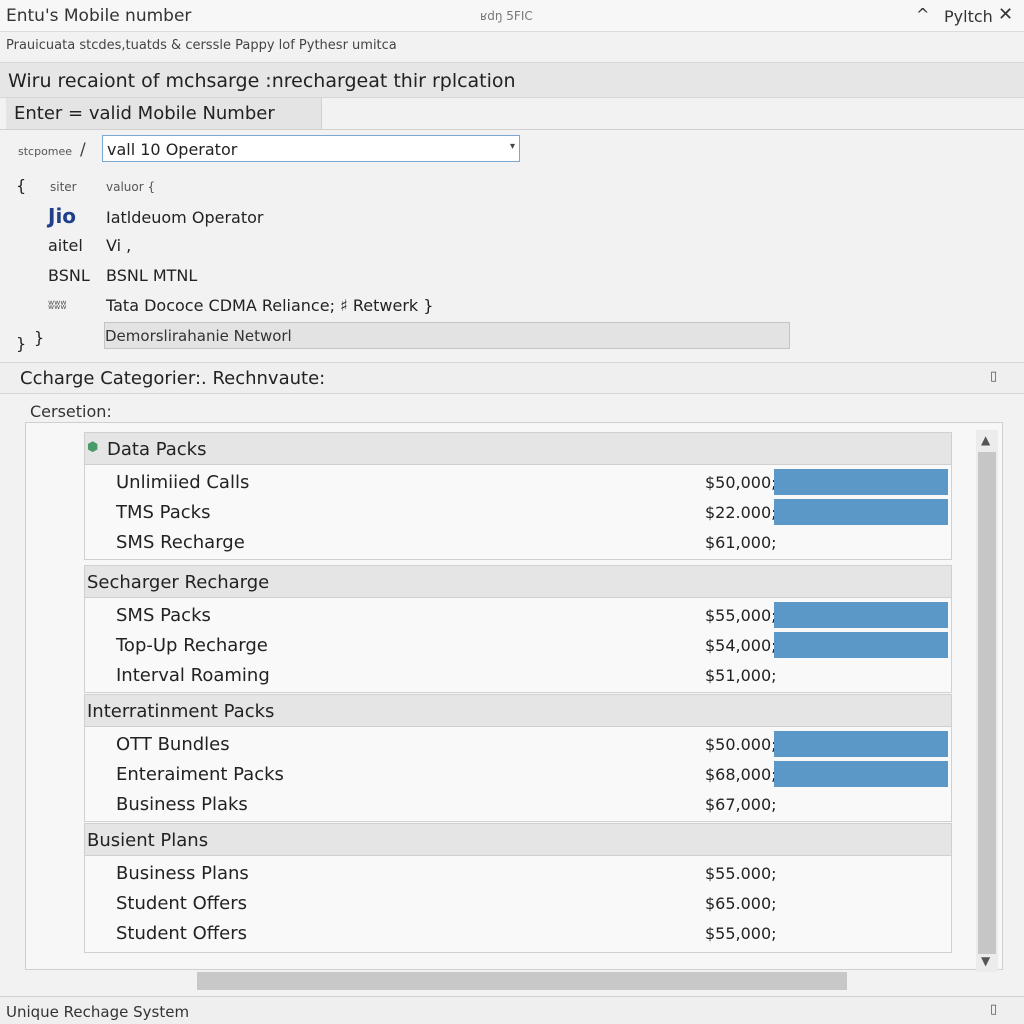  Describe the element at coordinates (518, 903) in the screenshot. I see `list-item: Student Offers $65.000;` at that location.